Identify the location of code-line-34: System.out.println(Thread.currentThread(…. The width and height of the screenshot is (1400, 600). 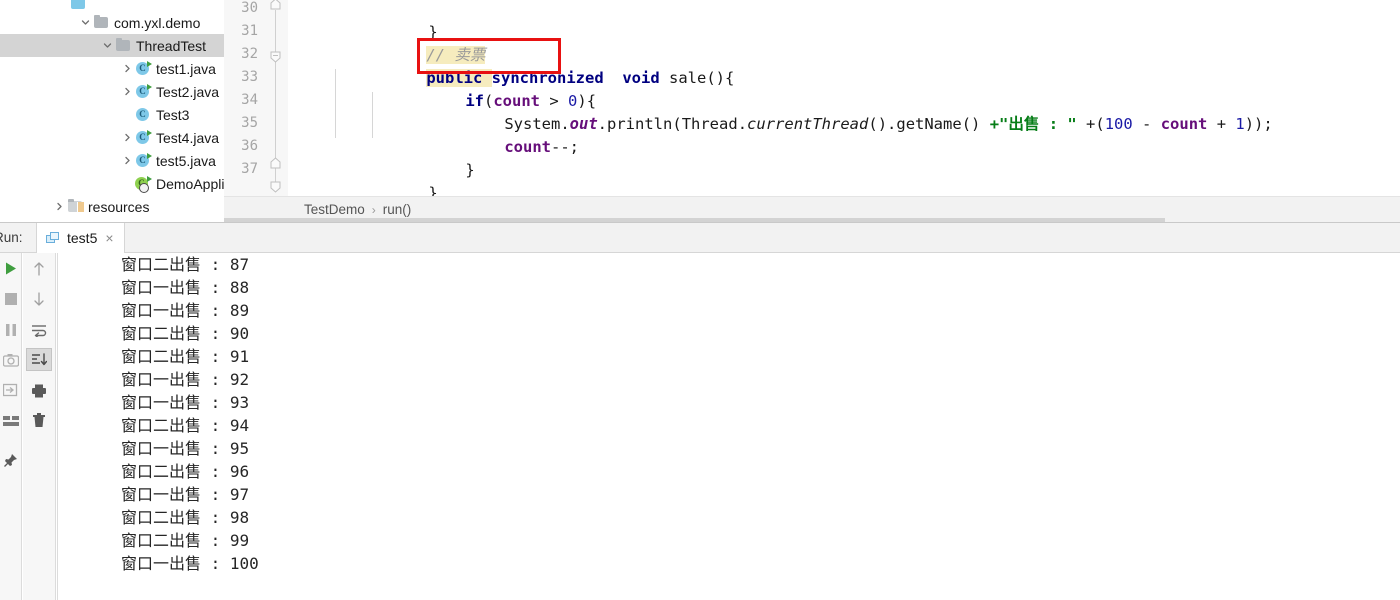
(888, 124).